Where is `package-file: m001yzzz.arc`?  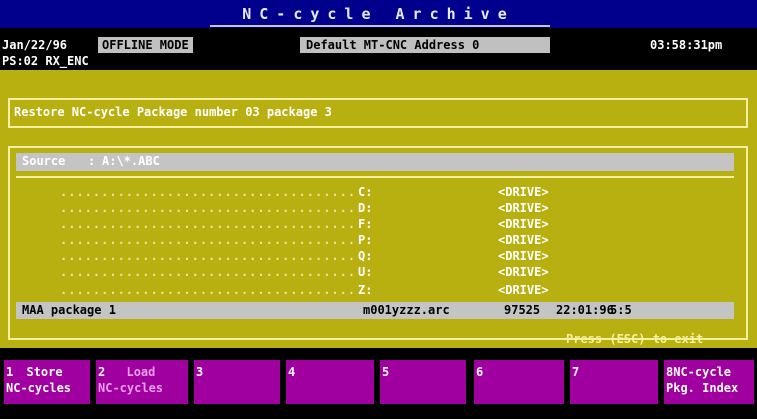 package-file: m001yzzz.arc is located at coordinates (406, 310).